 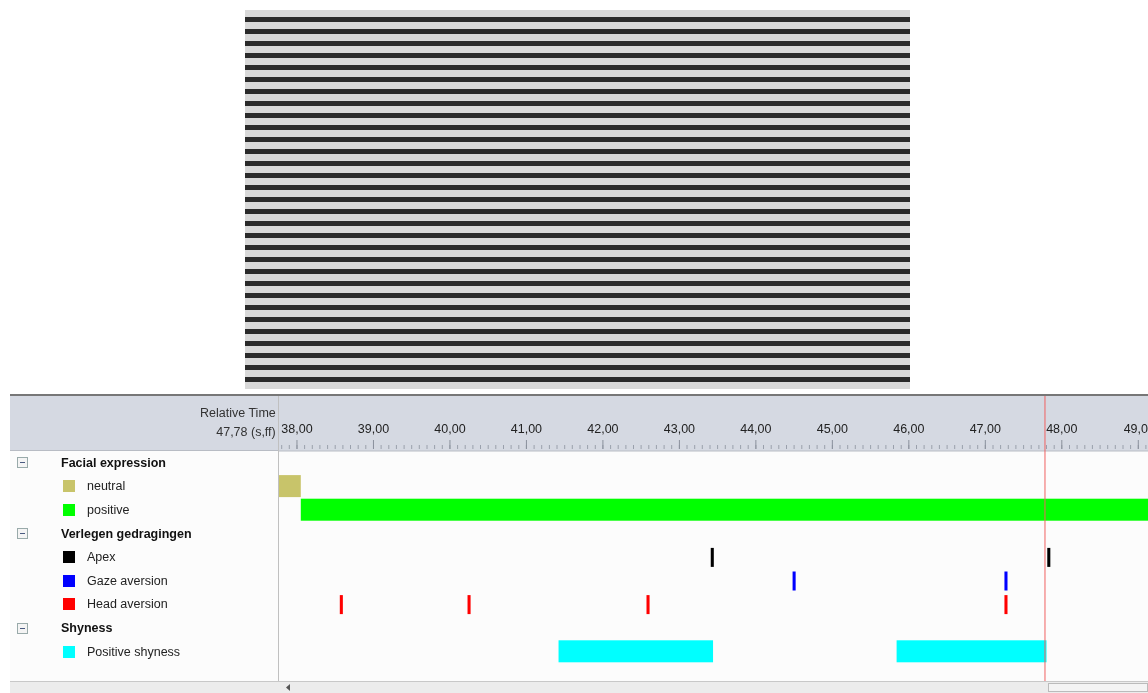 What do you see at coordinates (297, 429) in the screenshot?
I see `tick-label: 38,00` at bounding box center [297, 429].